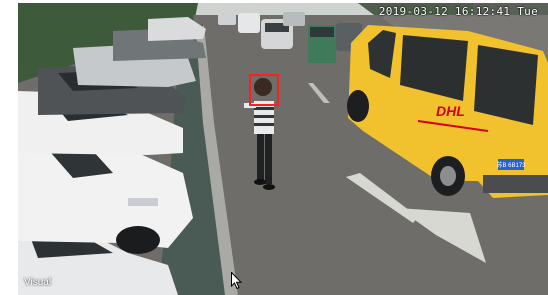  I want to click on dhl-logo: DHL, so click(450, 111).